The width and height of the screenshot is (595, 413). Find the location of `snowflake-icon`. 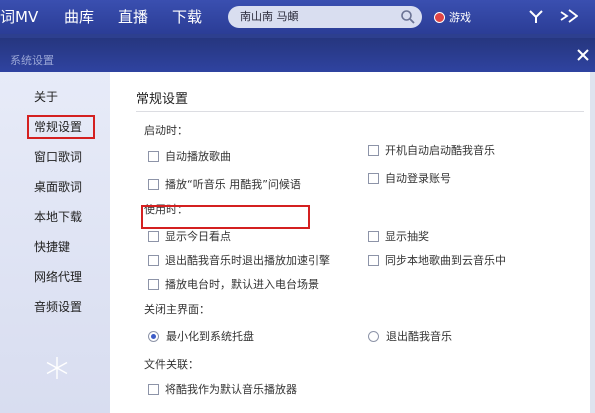

snowflake-icon is located at coordinates (57, 370).